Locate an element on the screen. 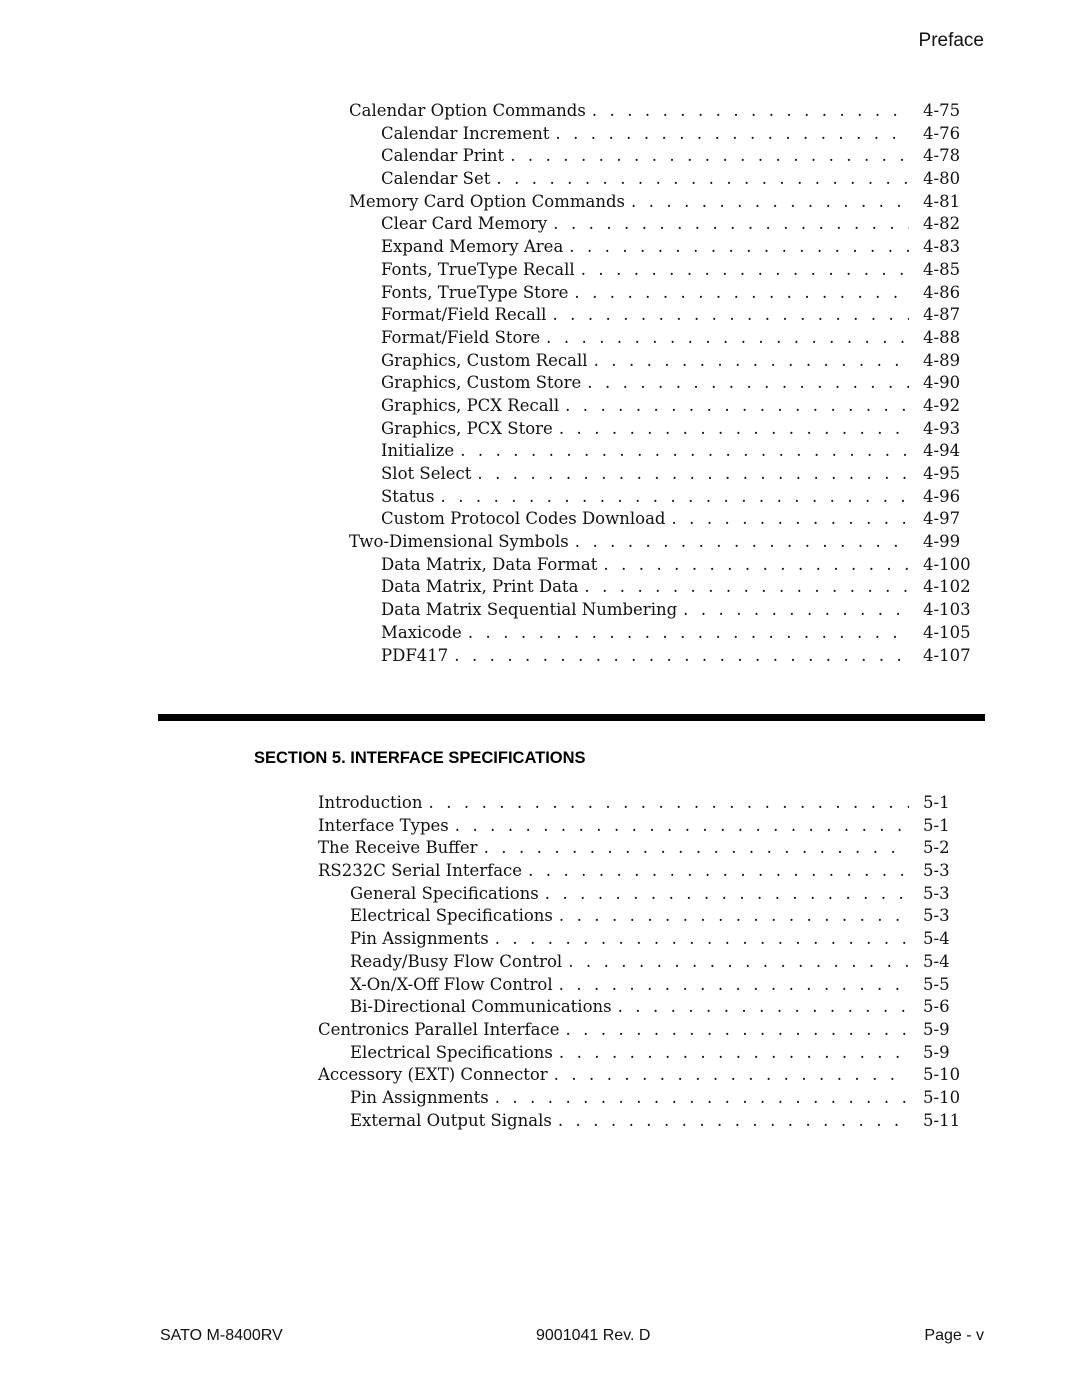 The height and width of the screenshot is (1397, 1080). toc-entry-page: 5-1 is located at coordinates (936, 825).